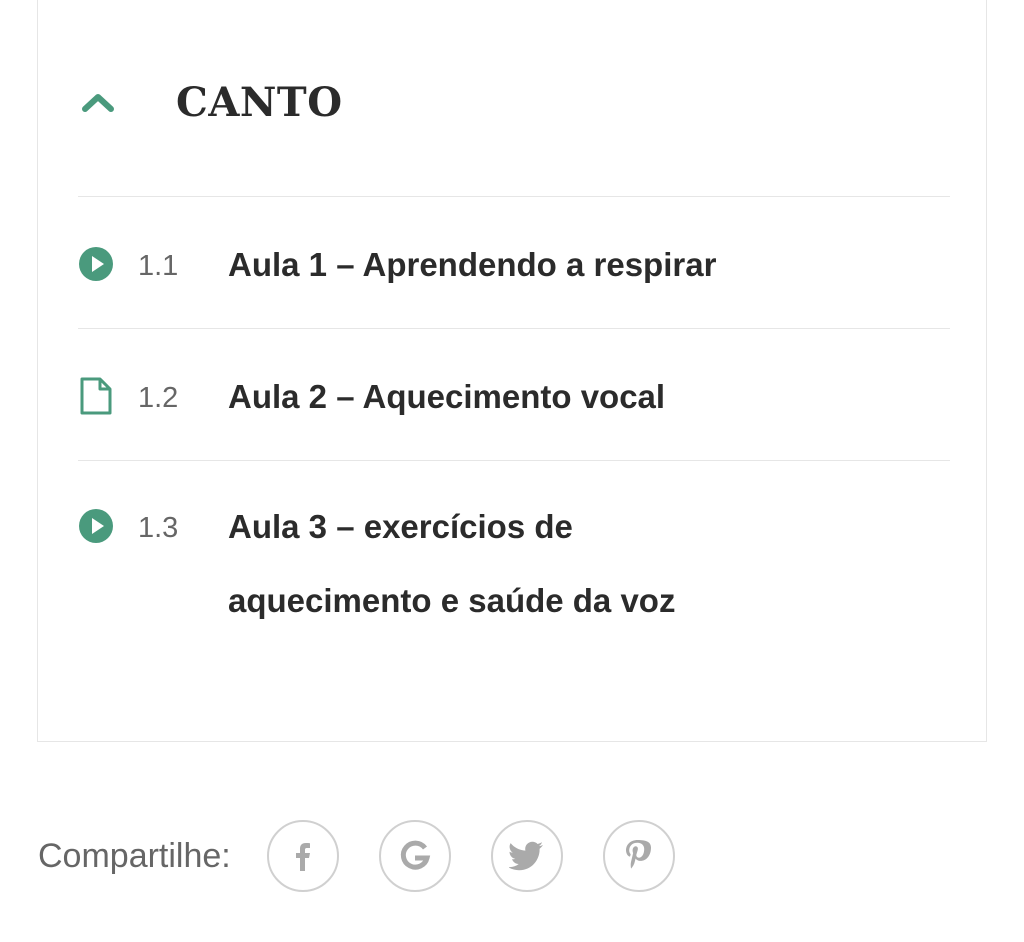 The height and width of the screenshot is (942, 1024). I want to click on lesson-number: 1.1, so click(158, 266).